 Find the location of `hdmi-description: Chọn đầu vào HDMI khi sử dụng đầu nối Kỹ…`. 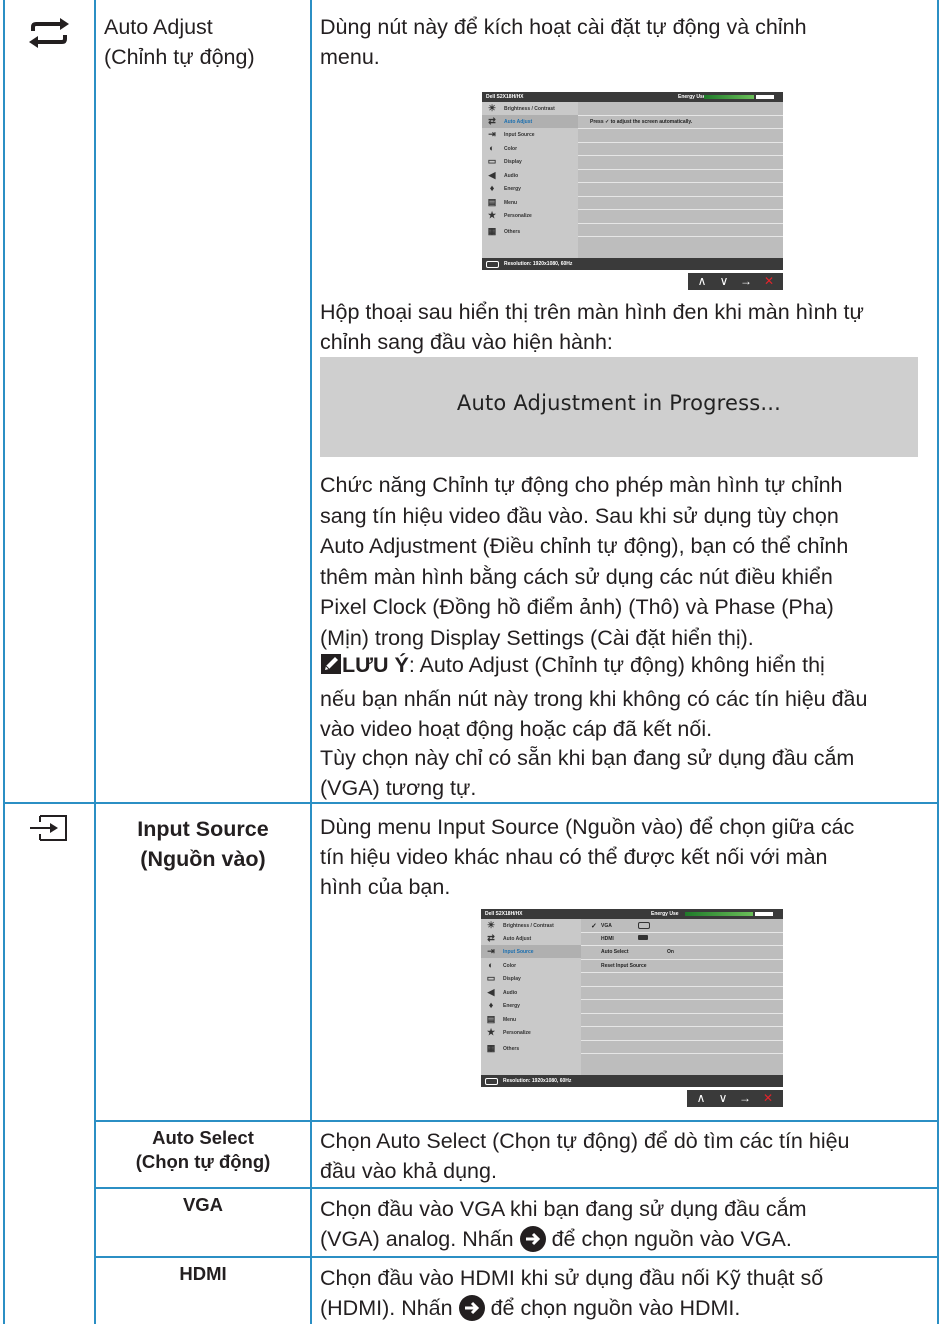

hdmi-description: Chọn đầu vào HDMI khi sử dụng đầu nối Kỹ… is located at coordinates (572, 1293).